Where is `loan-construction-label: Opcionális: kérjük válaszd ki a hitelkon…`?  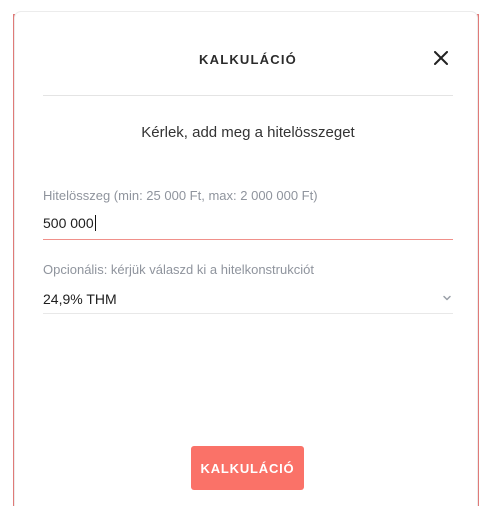 loan-construction-label: Opcionális: kérjük válaszd ki a hitelkon… is located at coordinates (178, 269).